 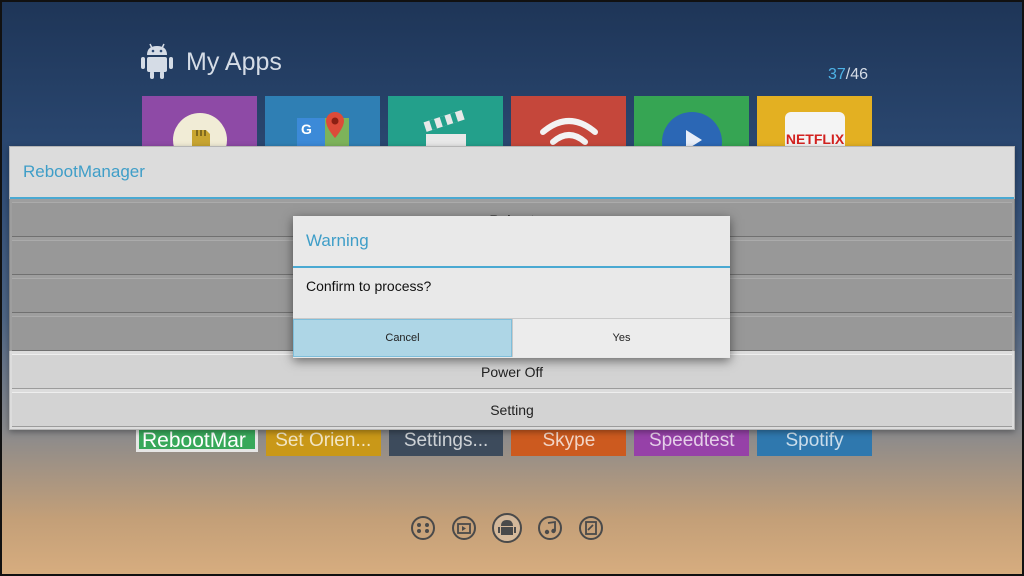 I want to click on app-tile-speedtest: Speedtest, so click(x=692, y=441).